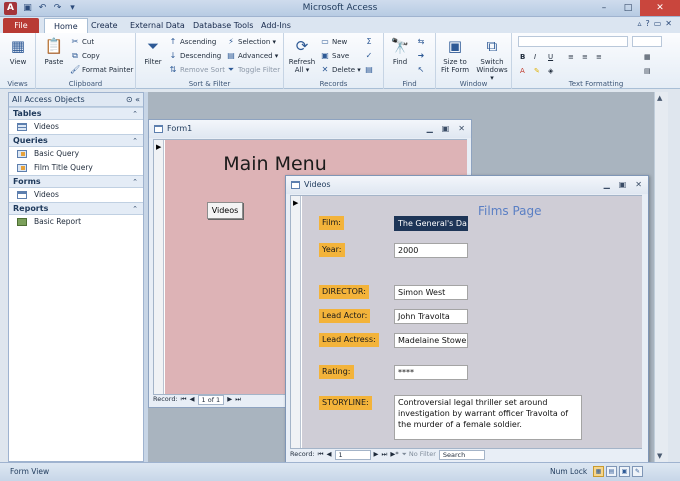 Image resolution: width=680 pixels, height=481 pixels. I want to click on alternate-row-color-icon: ▤, so click(647, 71).